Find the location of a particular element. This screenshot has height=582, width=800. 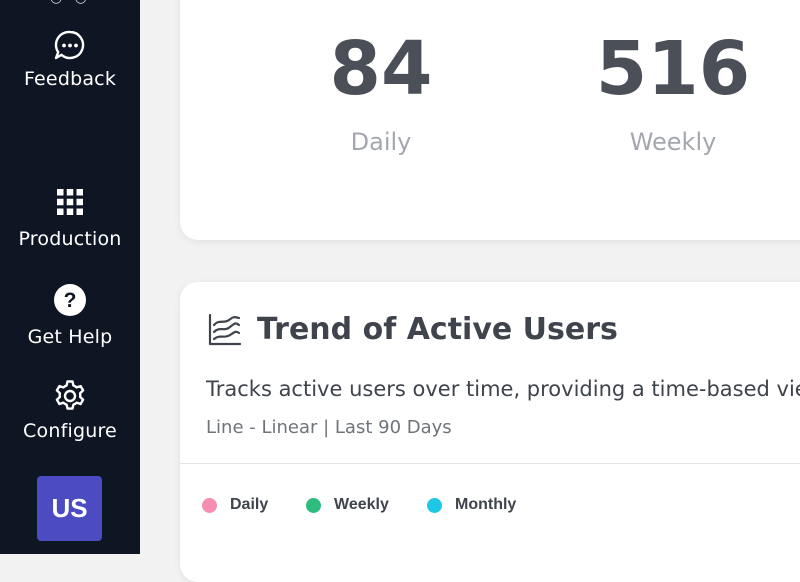

divider is located at coordinates (490, 463).